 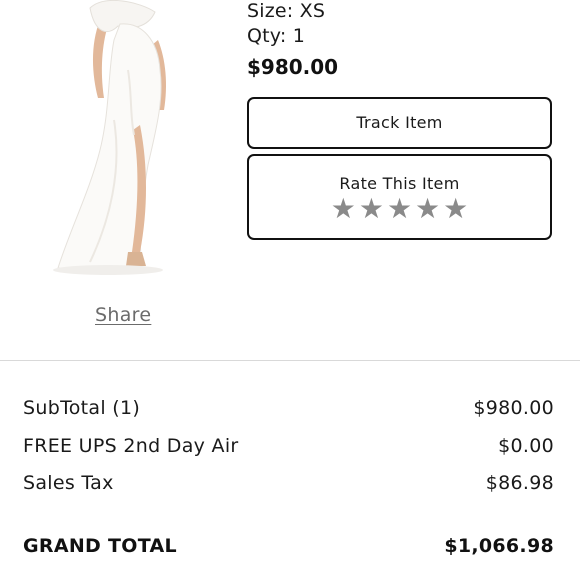 I want to click on rate-item-box: Rate This Item ★ ★ ★ ★ ★, so click(x=399, y=197).